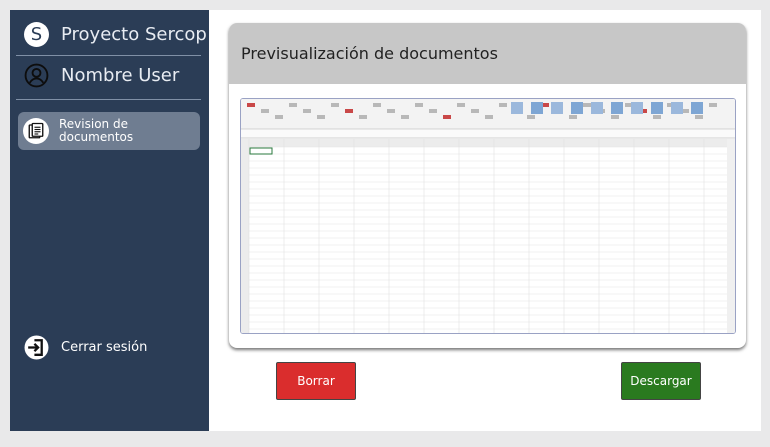 The height and width of the screenshot is (447, 770). Describe the element at coordinates (96, 130) in the screenshot. I see `sidebar-item-label: Revision de documentos` at that location.